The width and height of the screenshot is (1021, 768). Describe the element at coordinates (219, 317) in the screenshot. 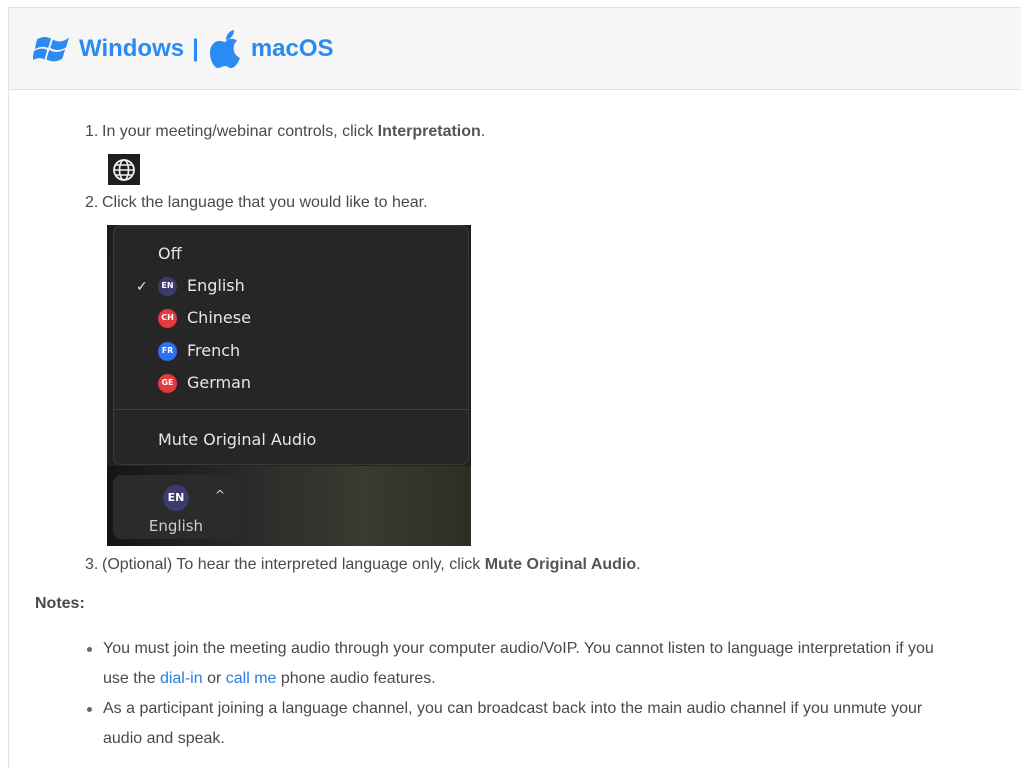

I see `menu-item-label: Chinese` at that location.